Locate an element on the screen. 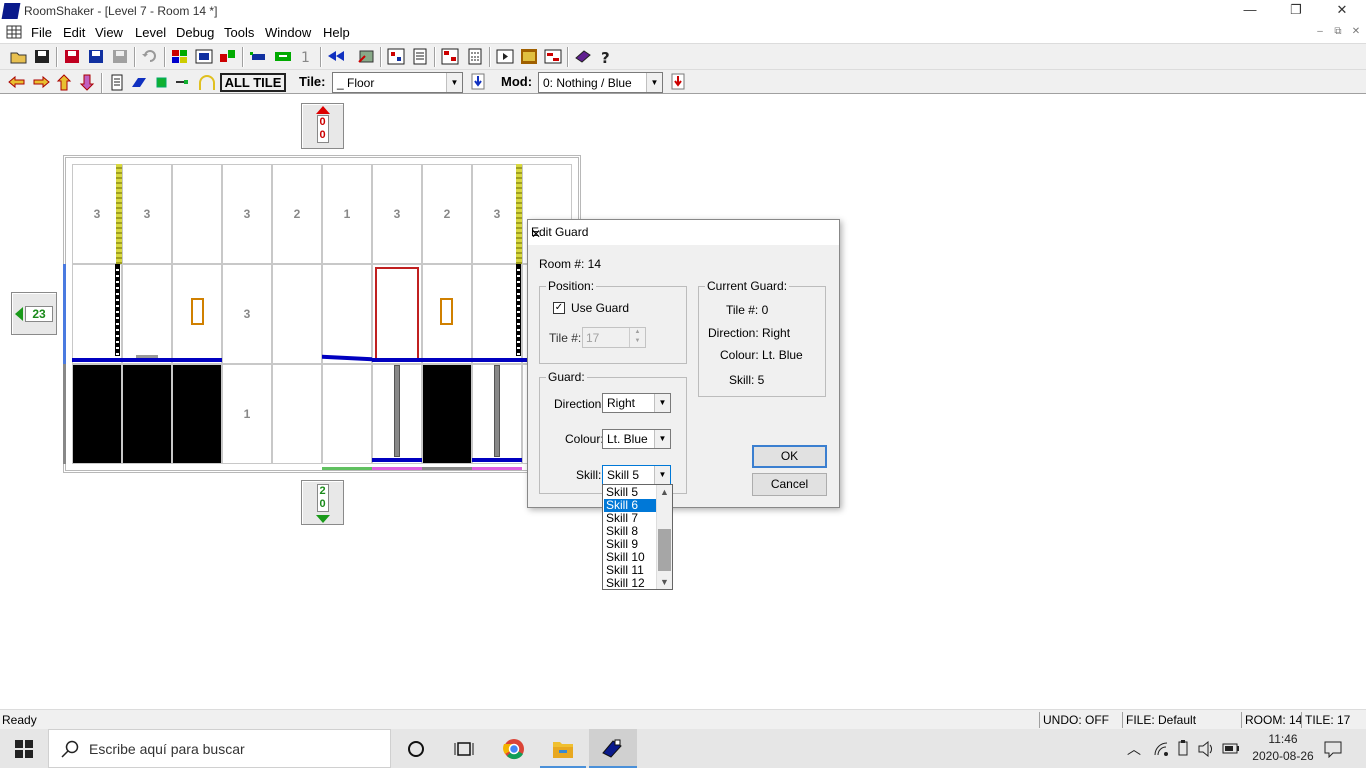 The height and width of the screenshot is (768, 1366). guards-grid-icon is located at coordinates (450, 56).